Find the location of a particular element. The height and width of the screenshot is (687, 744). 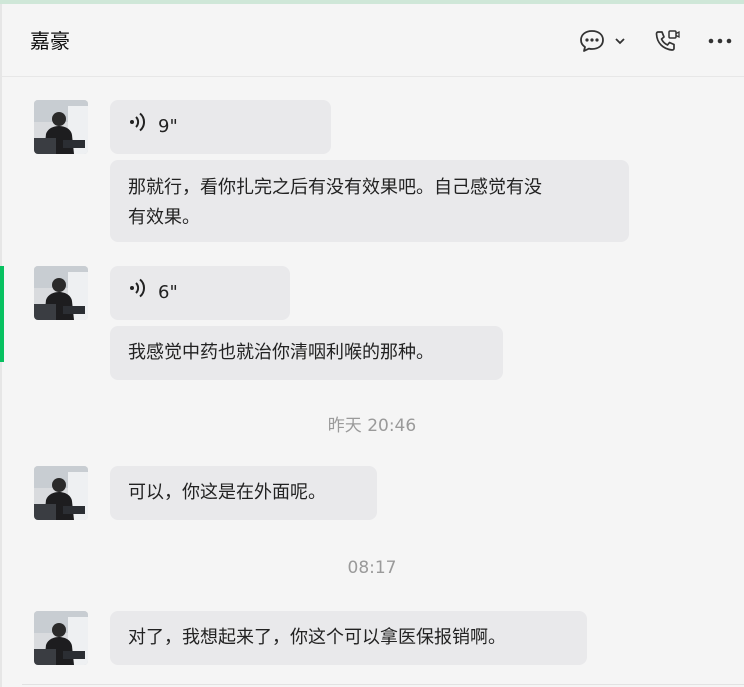

voice-message: 6" is located at coordinates (200, 293).